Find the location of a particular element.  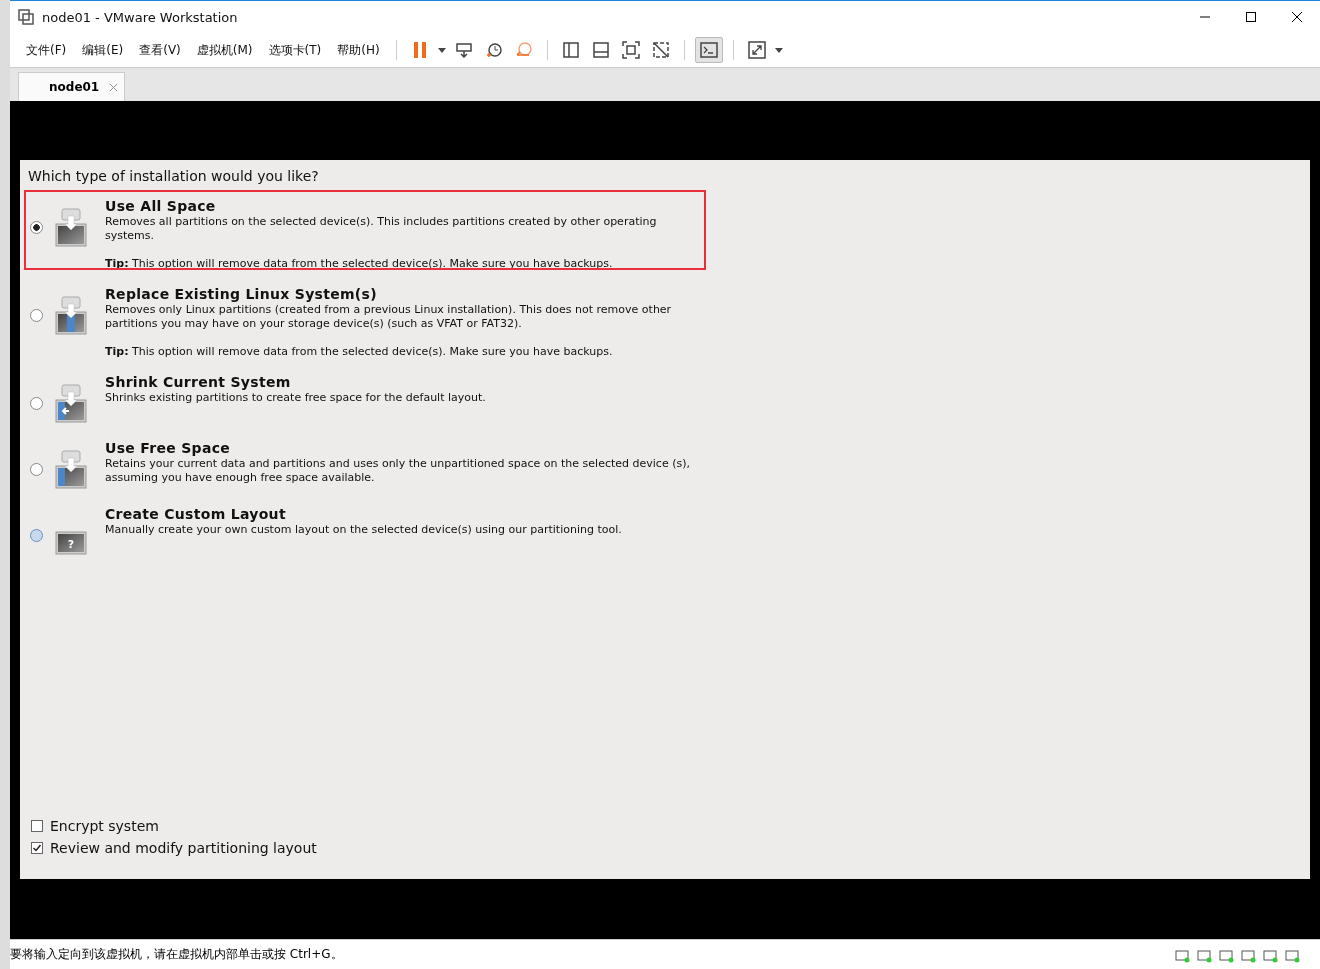

option-description: Removes only Linux partitions (created from a previous Linux installation). This does not remove other partitions you may have on your storage device(s) (such as VFAT or FAT32). is located at coordinates (389, 317).